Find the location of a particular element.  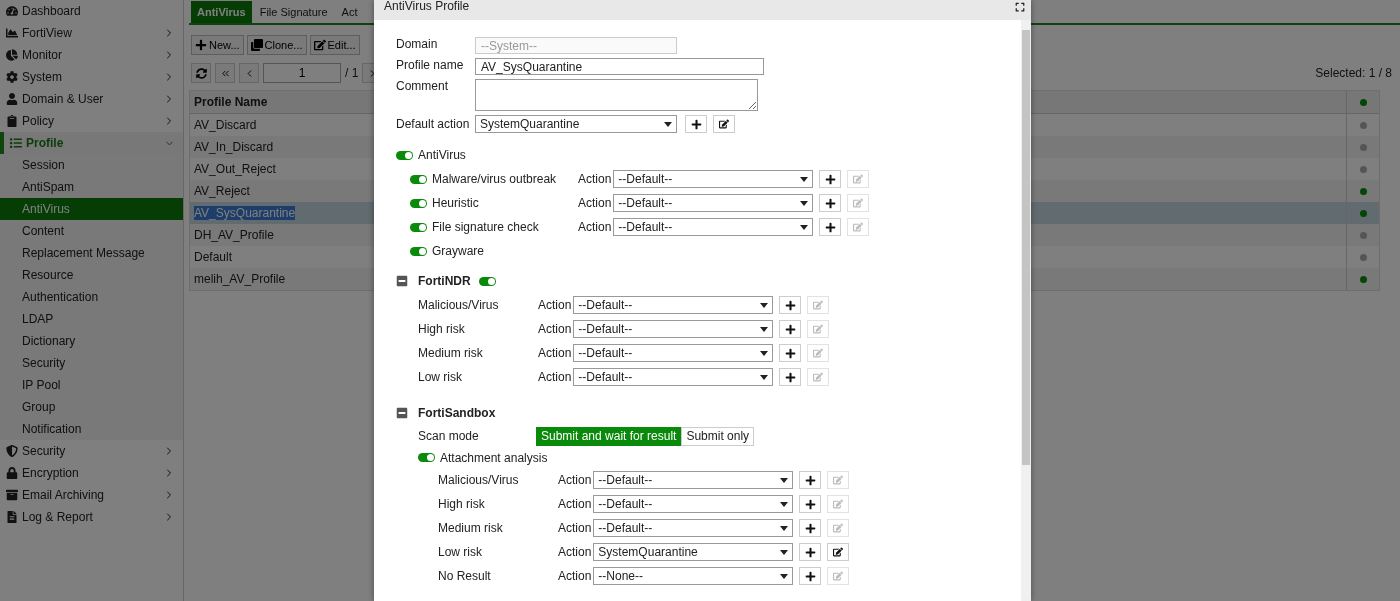

sidebar-item: Profile is located at coordinates (91, 143).